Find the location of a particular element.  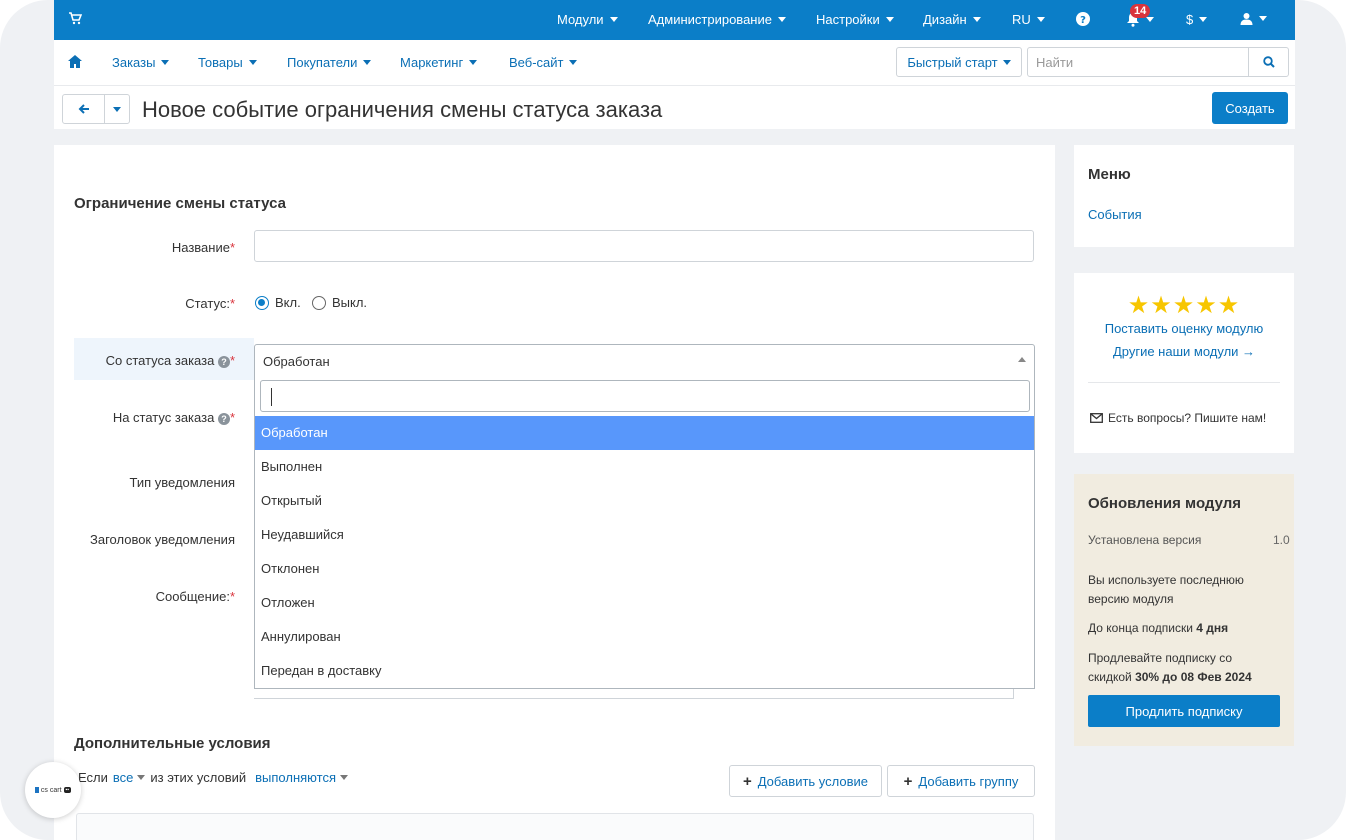

nav-orders: Заказы is located at coordinates (141, 62).